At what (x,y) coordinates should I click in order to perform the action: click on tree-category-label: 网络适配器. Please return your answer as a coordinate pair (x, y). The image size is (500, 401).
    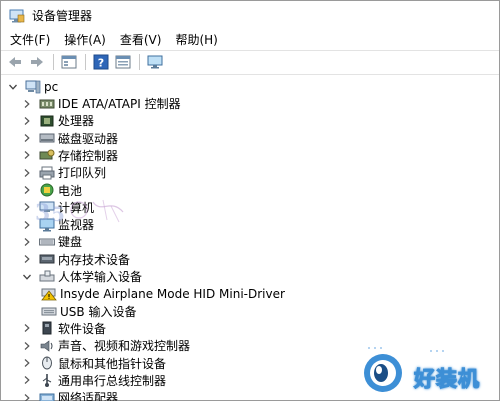
    Looking at the image, I should click on (88, 396).